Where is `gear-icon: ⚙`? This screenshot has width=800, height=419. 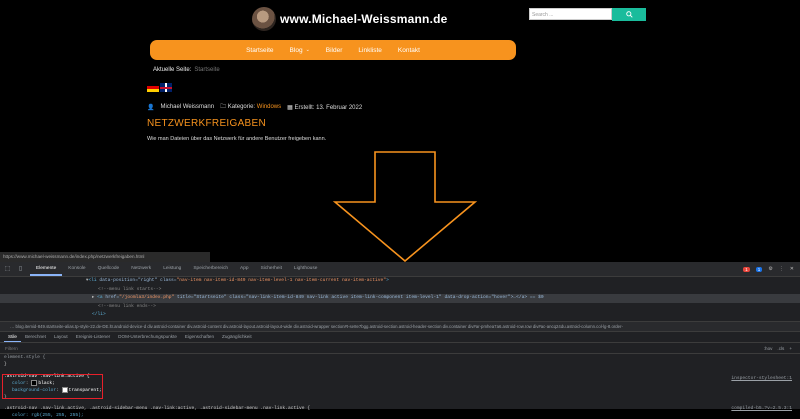
gear-icon: ⚙ is located at coordinates (770, 269).